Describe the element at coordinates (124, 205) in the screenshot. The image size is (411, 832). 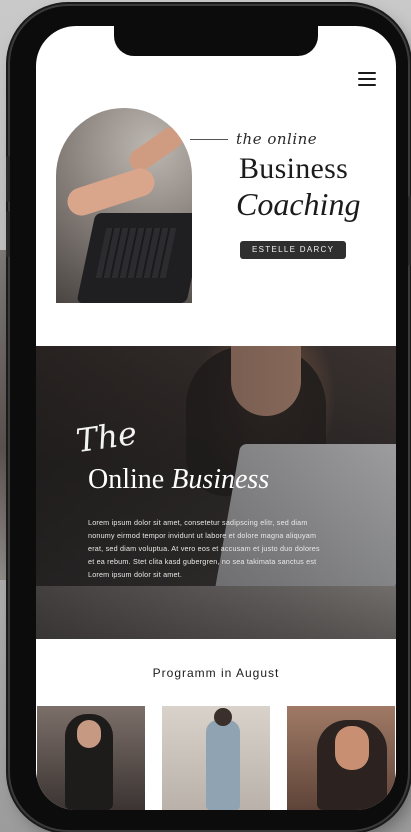
I see `hero-image` at that location.